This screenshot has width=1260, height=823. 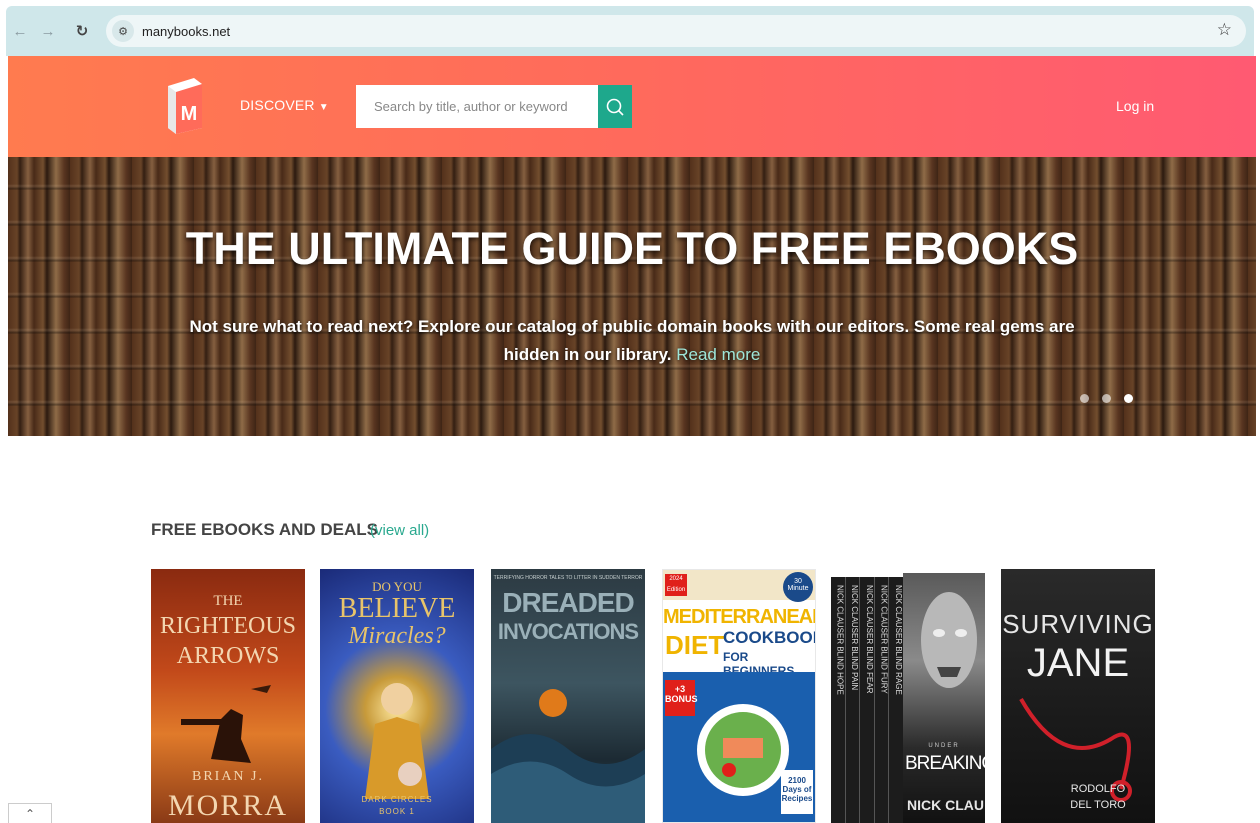 I want to click on site-header: M DISCOVER▼ Log in, so click(x=632, y=106).